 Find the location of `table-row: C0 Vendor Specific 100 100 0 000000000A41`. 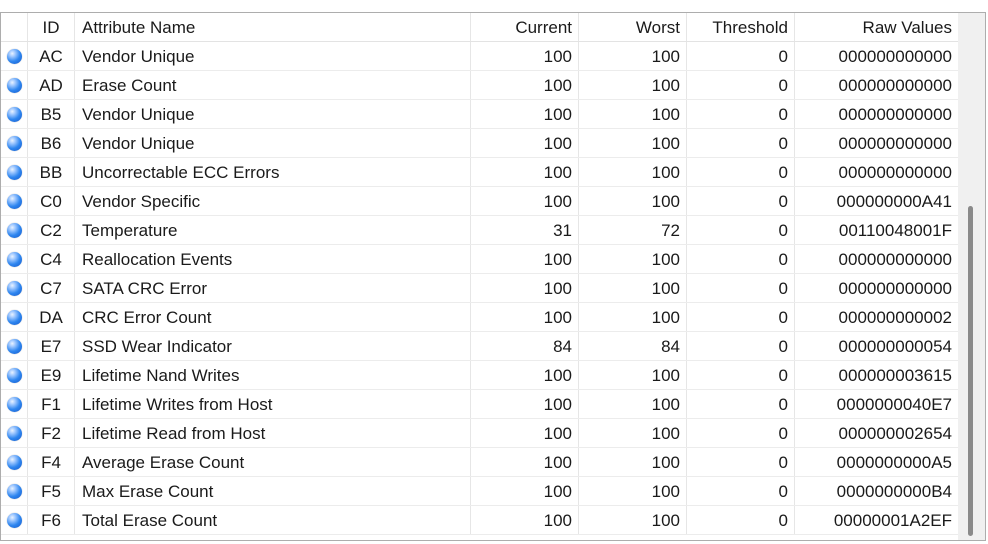

table-row: C0 Vendor Specific 100 100 0 000000000A41 is located at coordinates (479, 201).